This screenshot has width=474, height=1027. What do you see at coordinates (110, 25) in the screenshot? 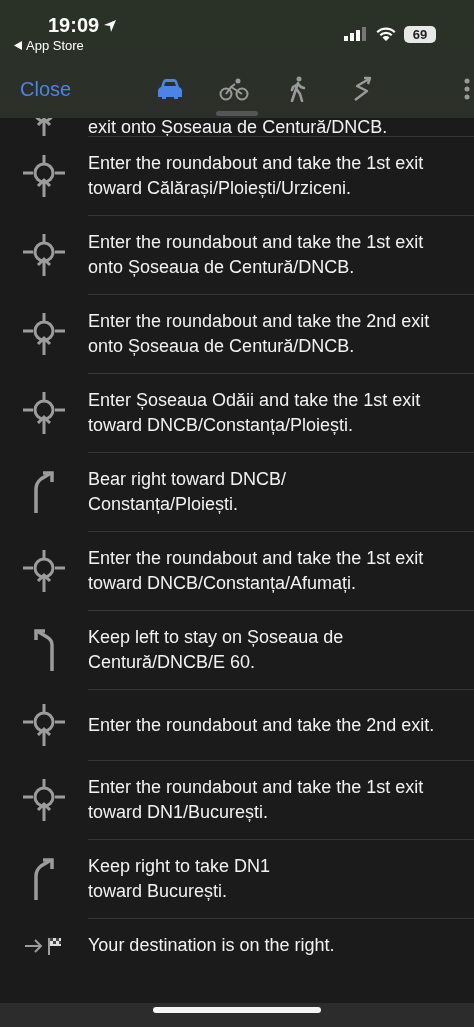
I see `location-arrow-icon` at bounding box center [110, 25].